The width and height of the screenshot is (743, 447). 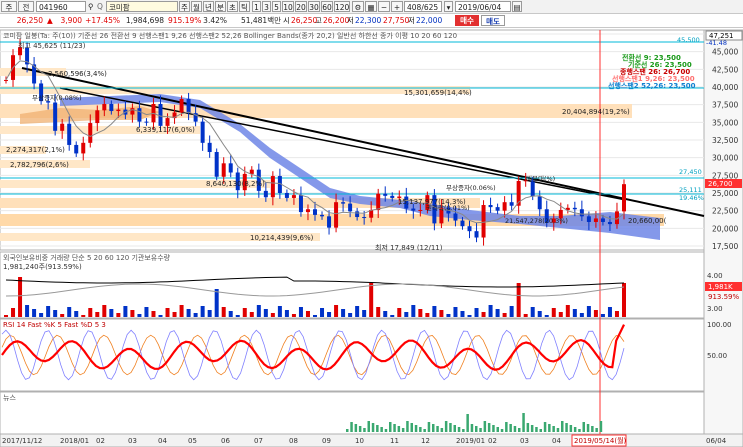 What do you see at coordinates (9, 6) in the screenshot?
I see `menu-button-1: 주` at bounding box center [9, 6].